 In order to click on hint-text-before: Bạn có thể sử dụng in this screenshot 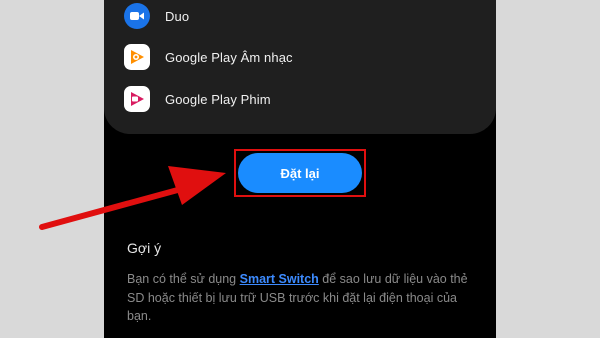, I will do `click(183, 279)`.